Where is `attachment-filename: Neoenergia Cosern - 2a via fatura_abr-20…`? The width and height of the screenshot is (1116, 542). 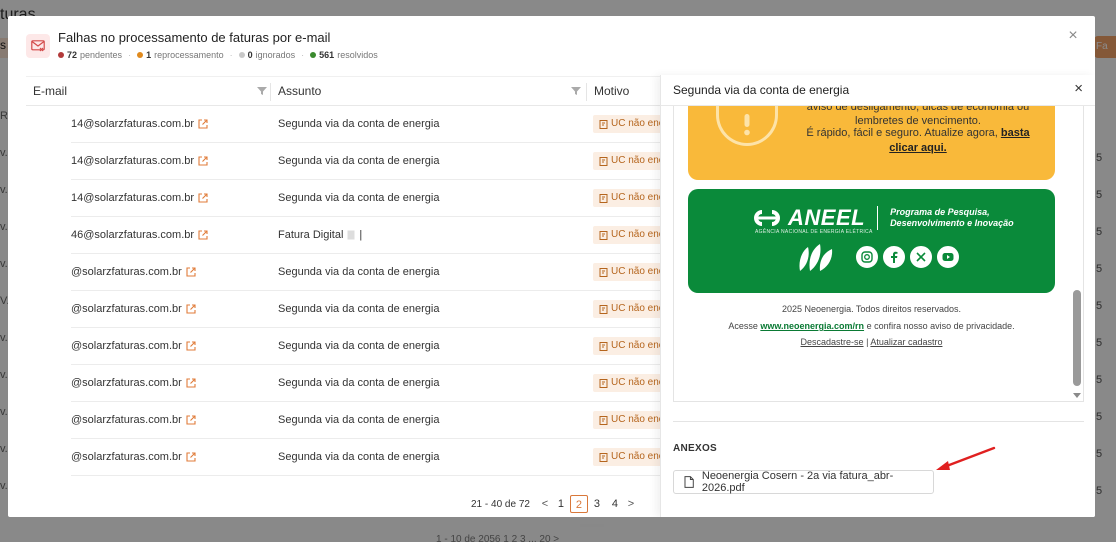 attachment-filename: Neoenergia Cosern - 2a via fatura_abr-20… is located at coordinates (797, 482).